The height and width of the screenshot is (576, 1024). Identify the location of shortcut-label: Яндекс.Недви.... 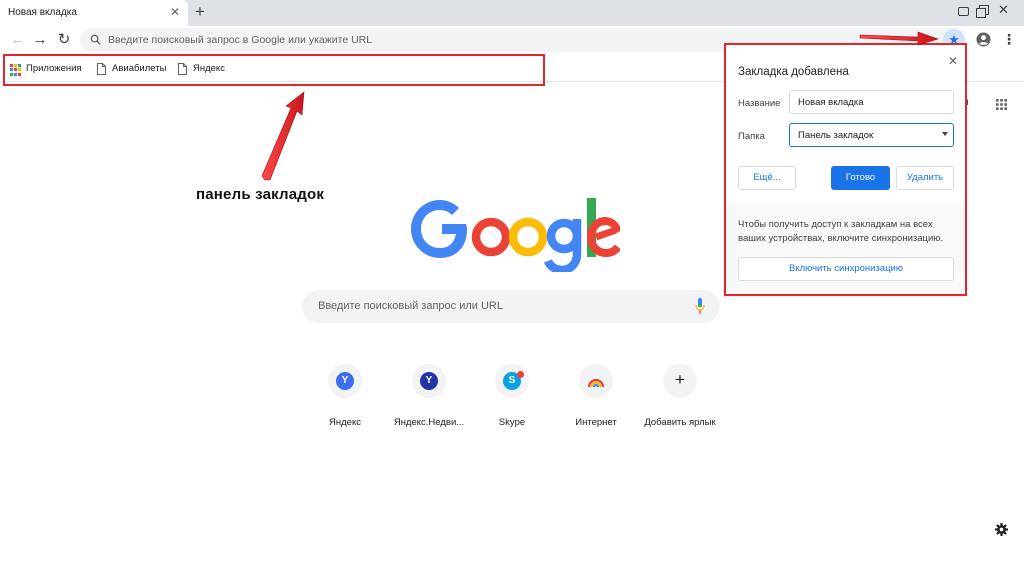
(429, 422).